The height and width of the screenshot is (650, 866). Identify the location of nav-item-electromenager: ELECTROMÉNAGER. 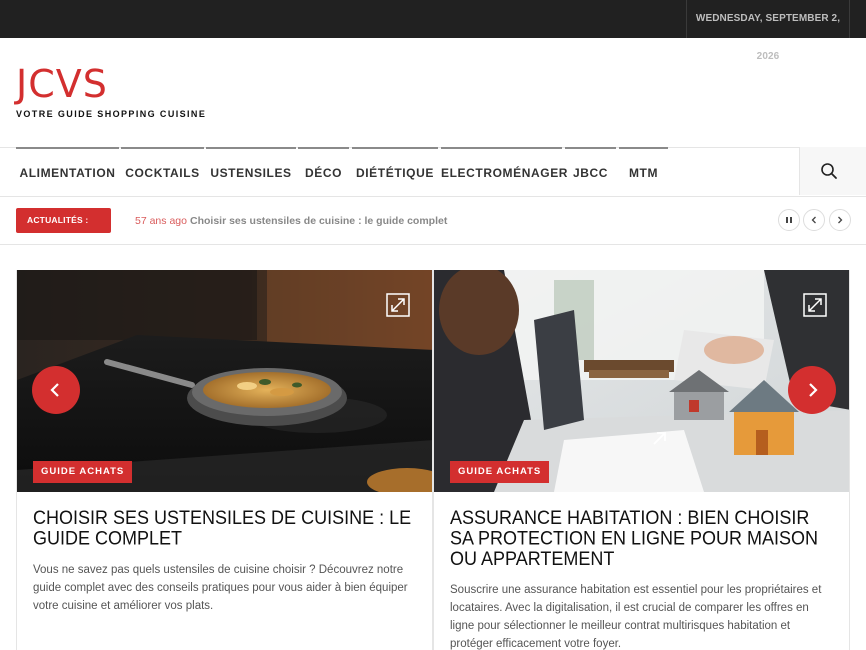
(504, 172).